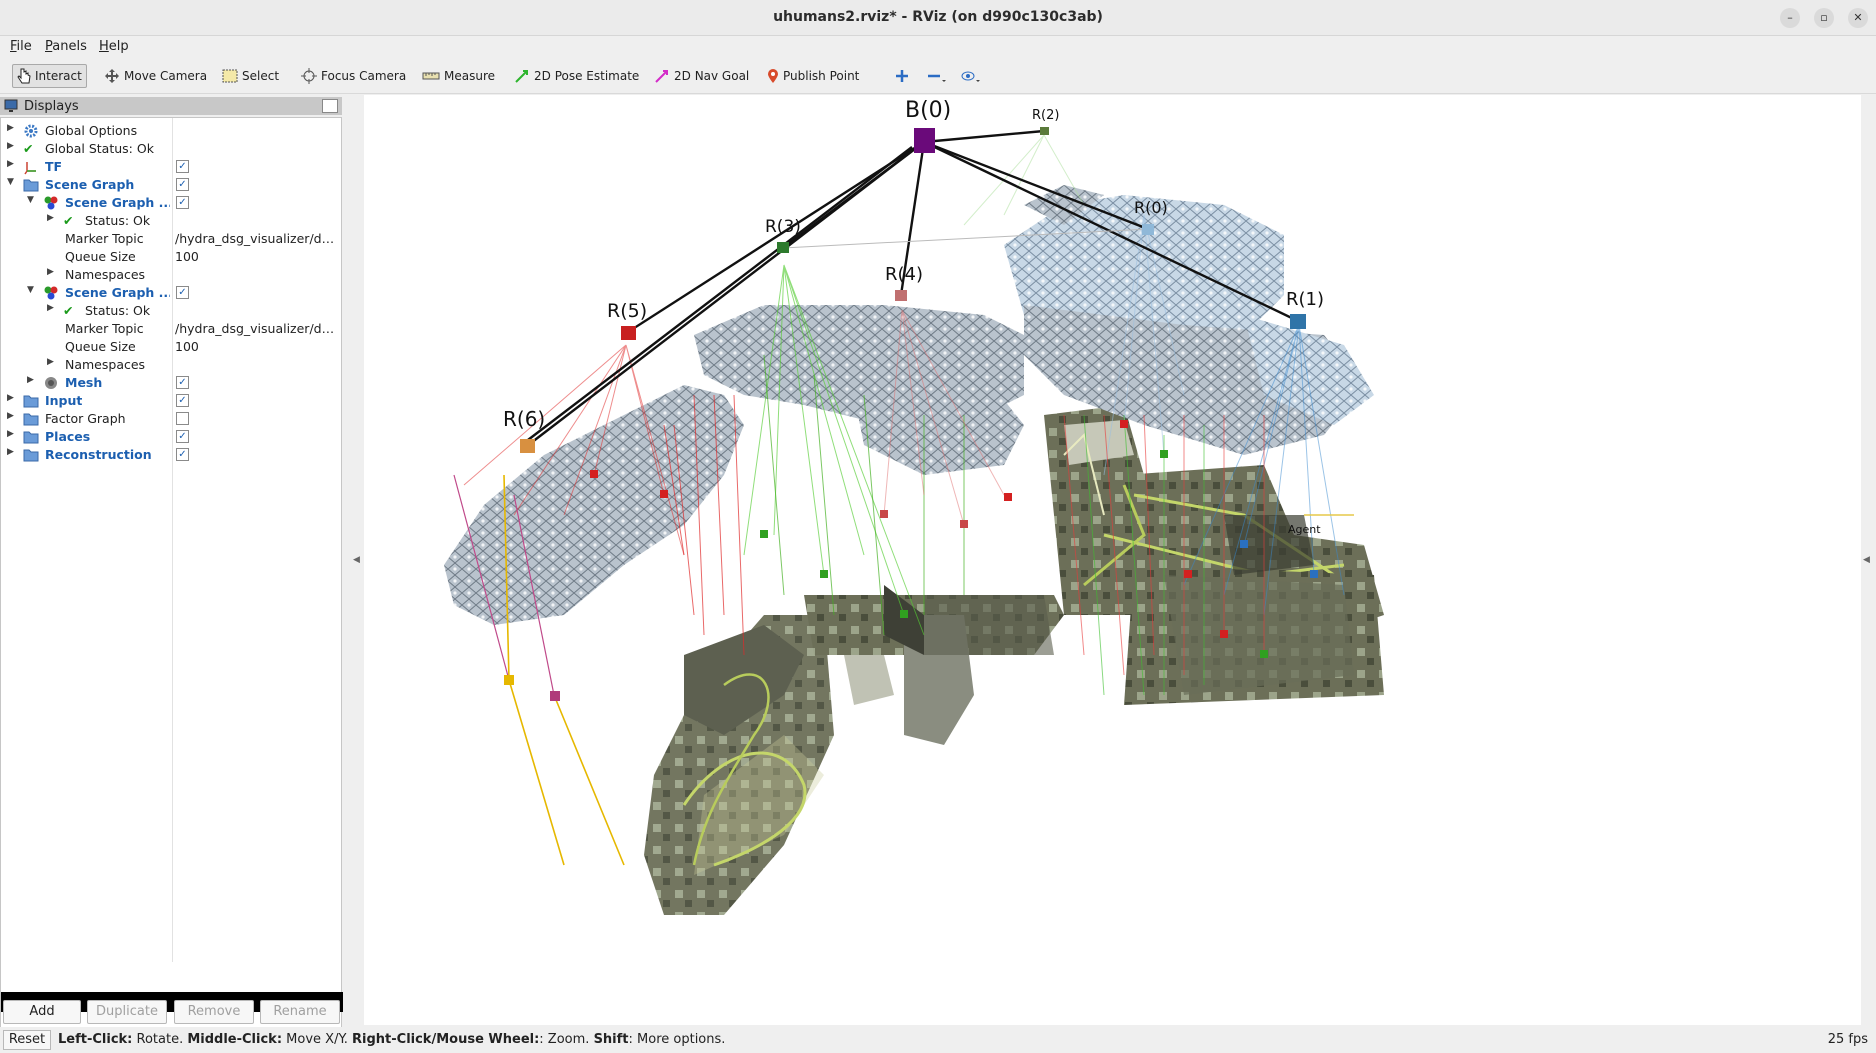 The height and width of the screenshot is (1053, 1876). What do you see at coordinates (309, 76) in the screenshot?
I see `focus-crosshair-icon` at bounding box center [309, 76].